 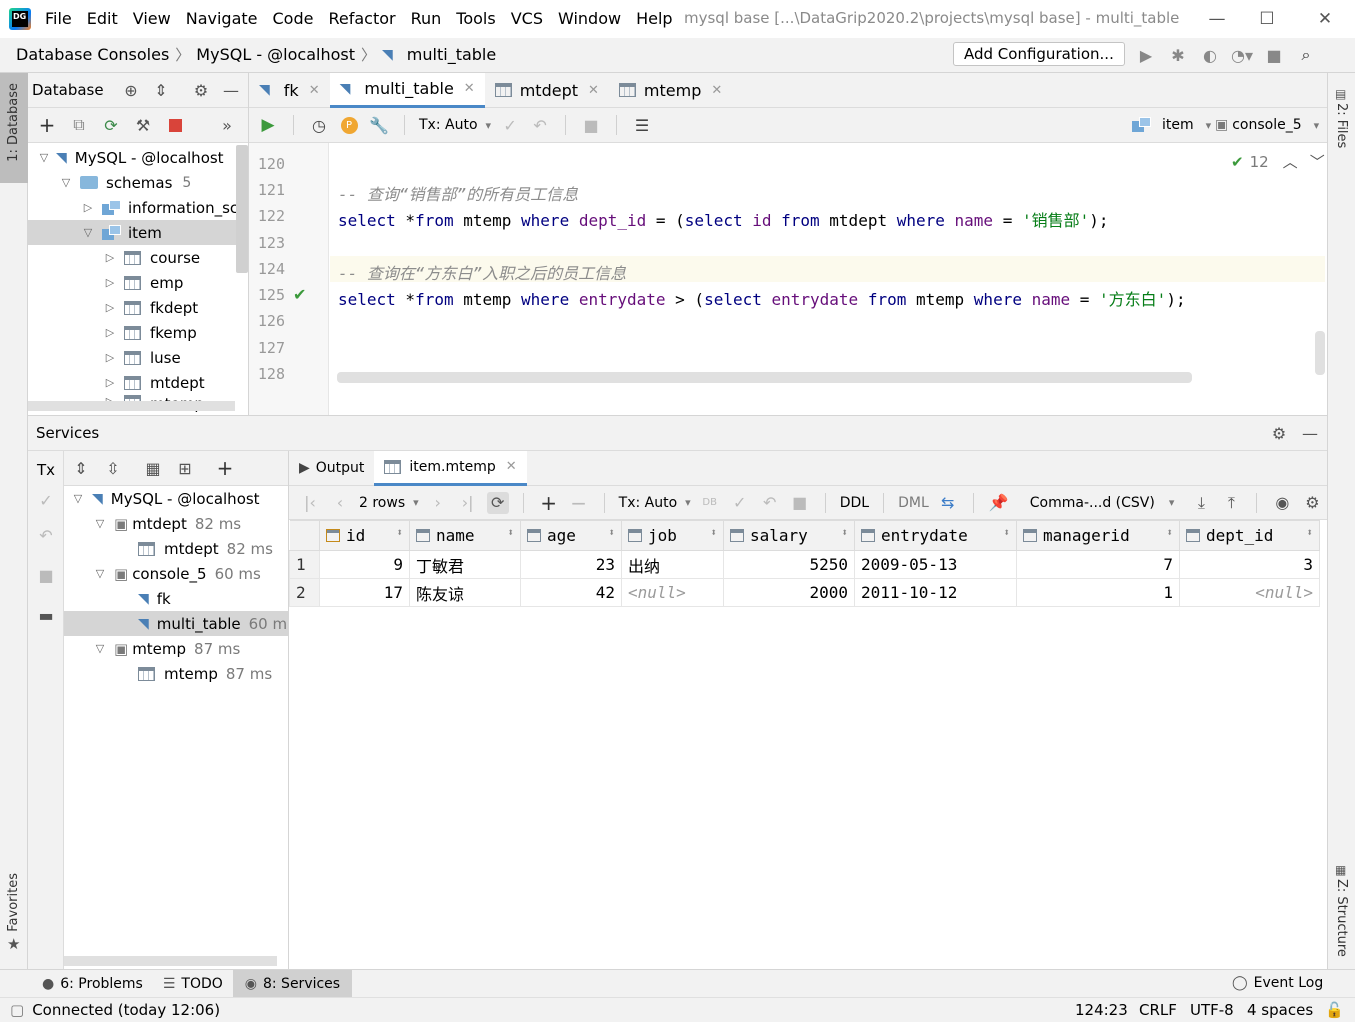 What do you see at coordinates (176, 573) in the screenshot?
I see `svc-node-session: ▽ ▣ console_5 60 ms` at bounding box center [176, 573].